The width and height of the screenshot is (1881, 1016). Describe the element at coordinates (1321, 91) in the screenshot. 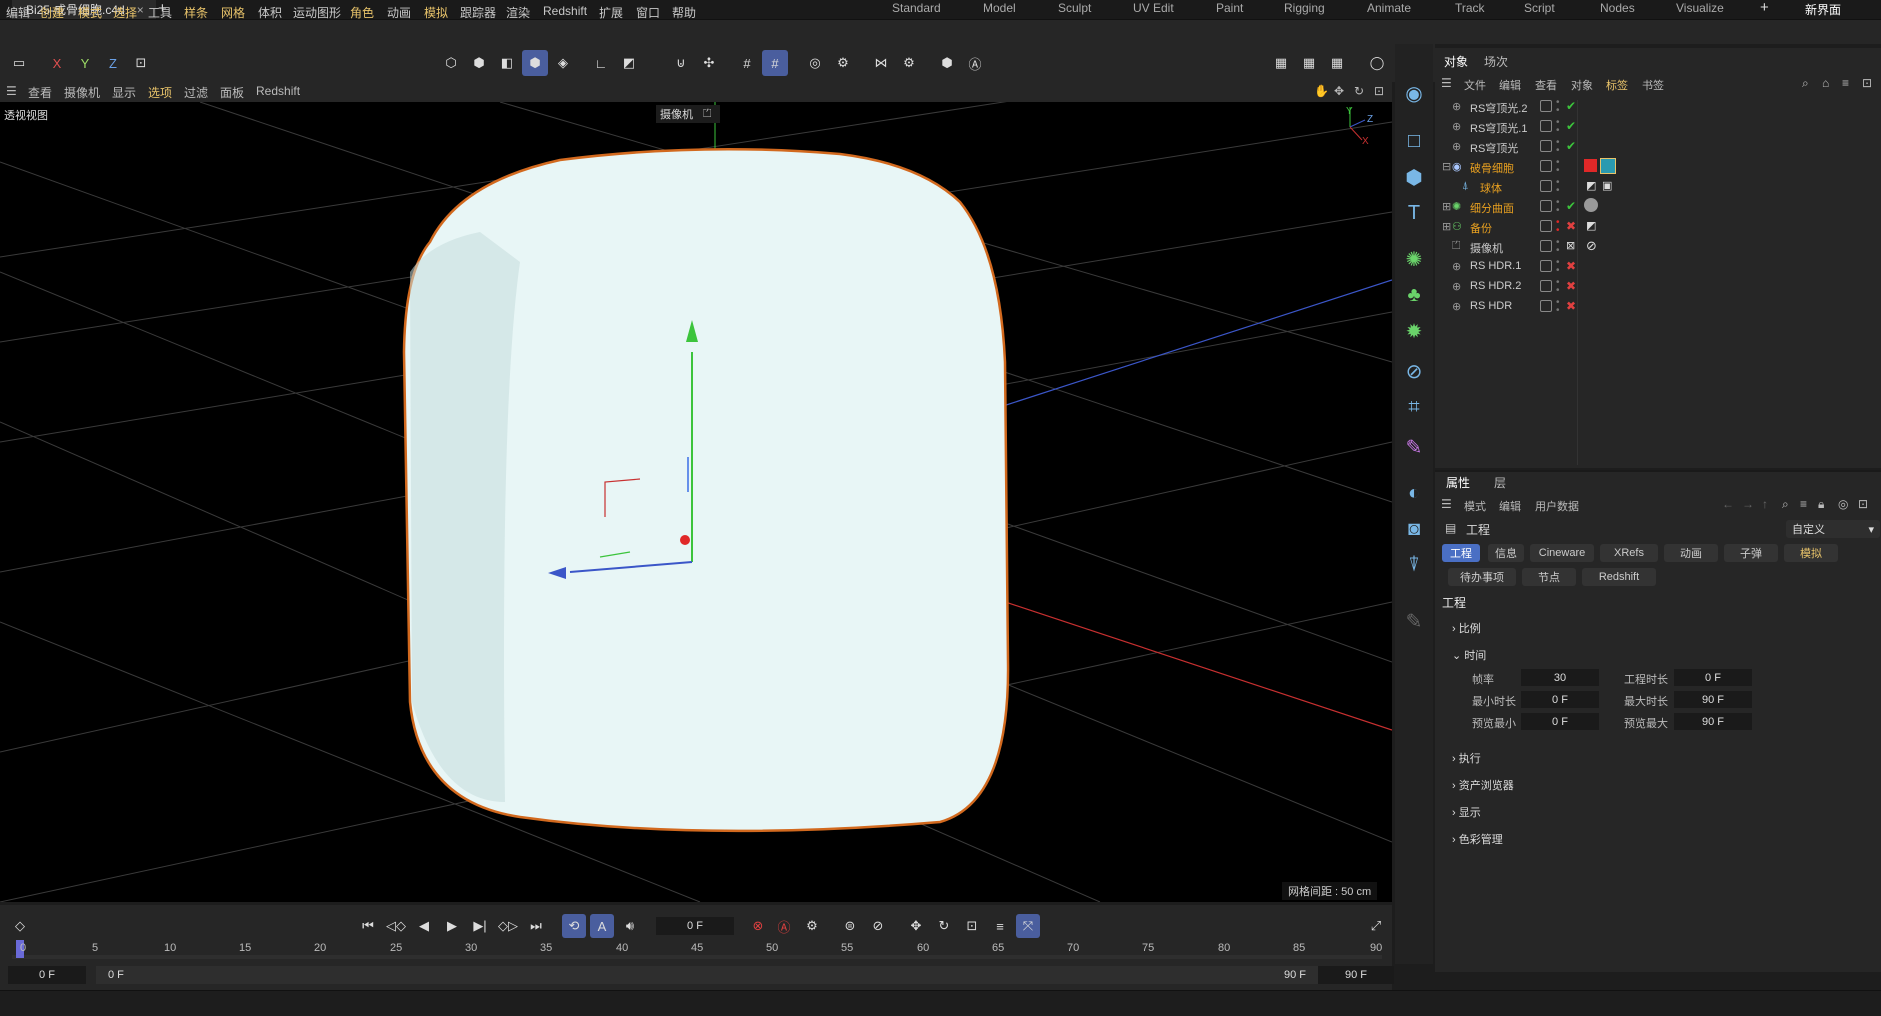

I see `pan-hand-icon: ✋` at that location.